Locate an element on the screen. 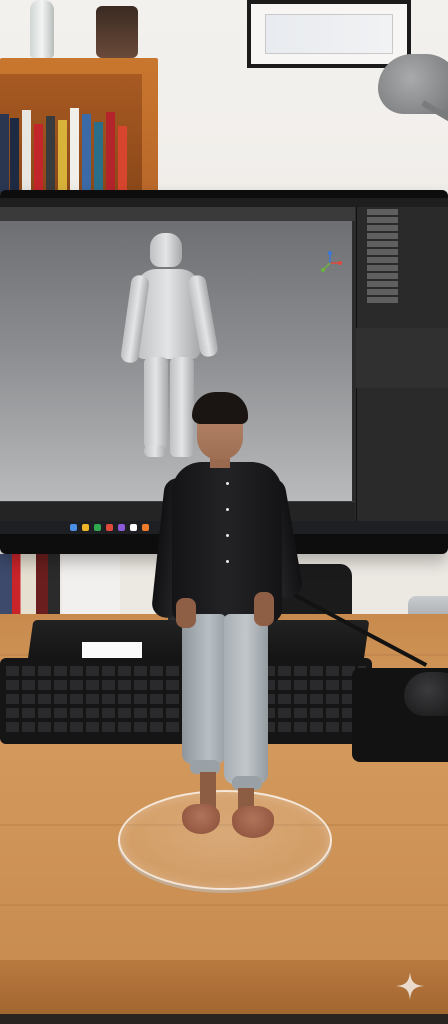 The image size is (448, 1024). water-bottle is located at coordinates (42, 29).